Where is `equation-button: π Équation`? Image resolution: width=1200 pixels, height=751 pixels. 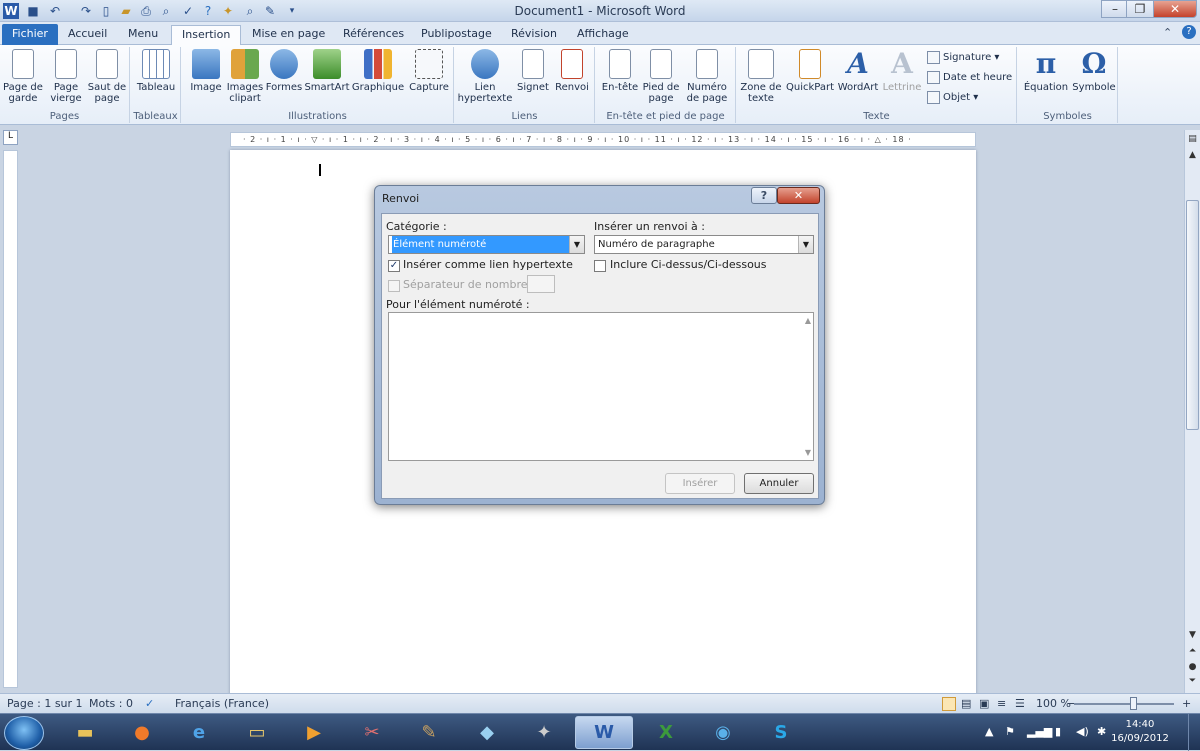
equation-button: π Équation is located at coordinates (1046, 71).